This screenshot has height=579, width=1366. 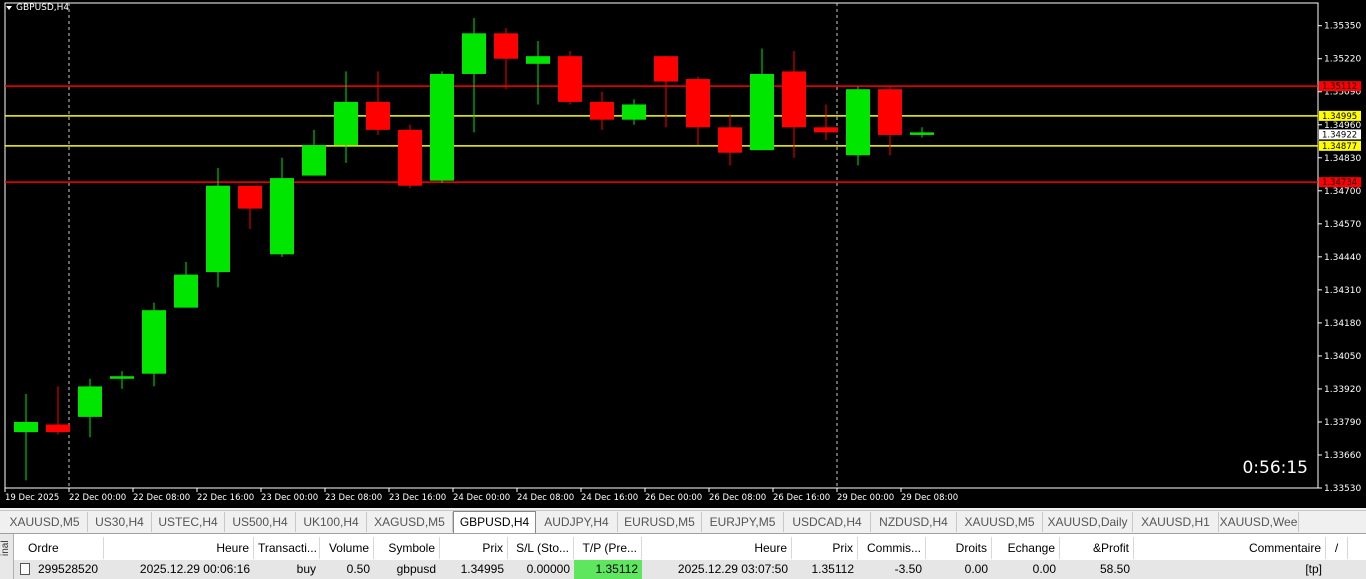 I want to click on time-tick-label: 19 Dec 2025, so click(x=32, y=498).